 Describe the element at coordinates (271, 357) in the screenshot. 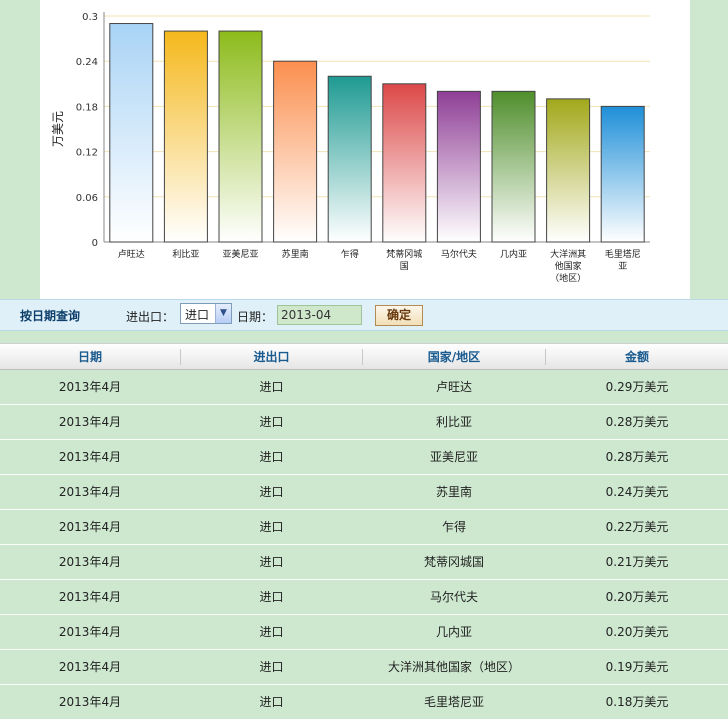

I see `header-port: 进出口` at that location.